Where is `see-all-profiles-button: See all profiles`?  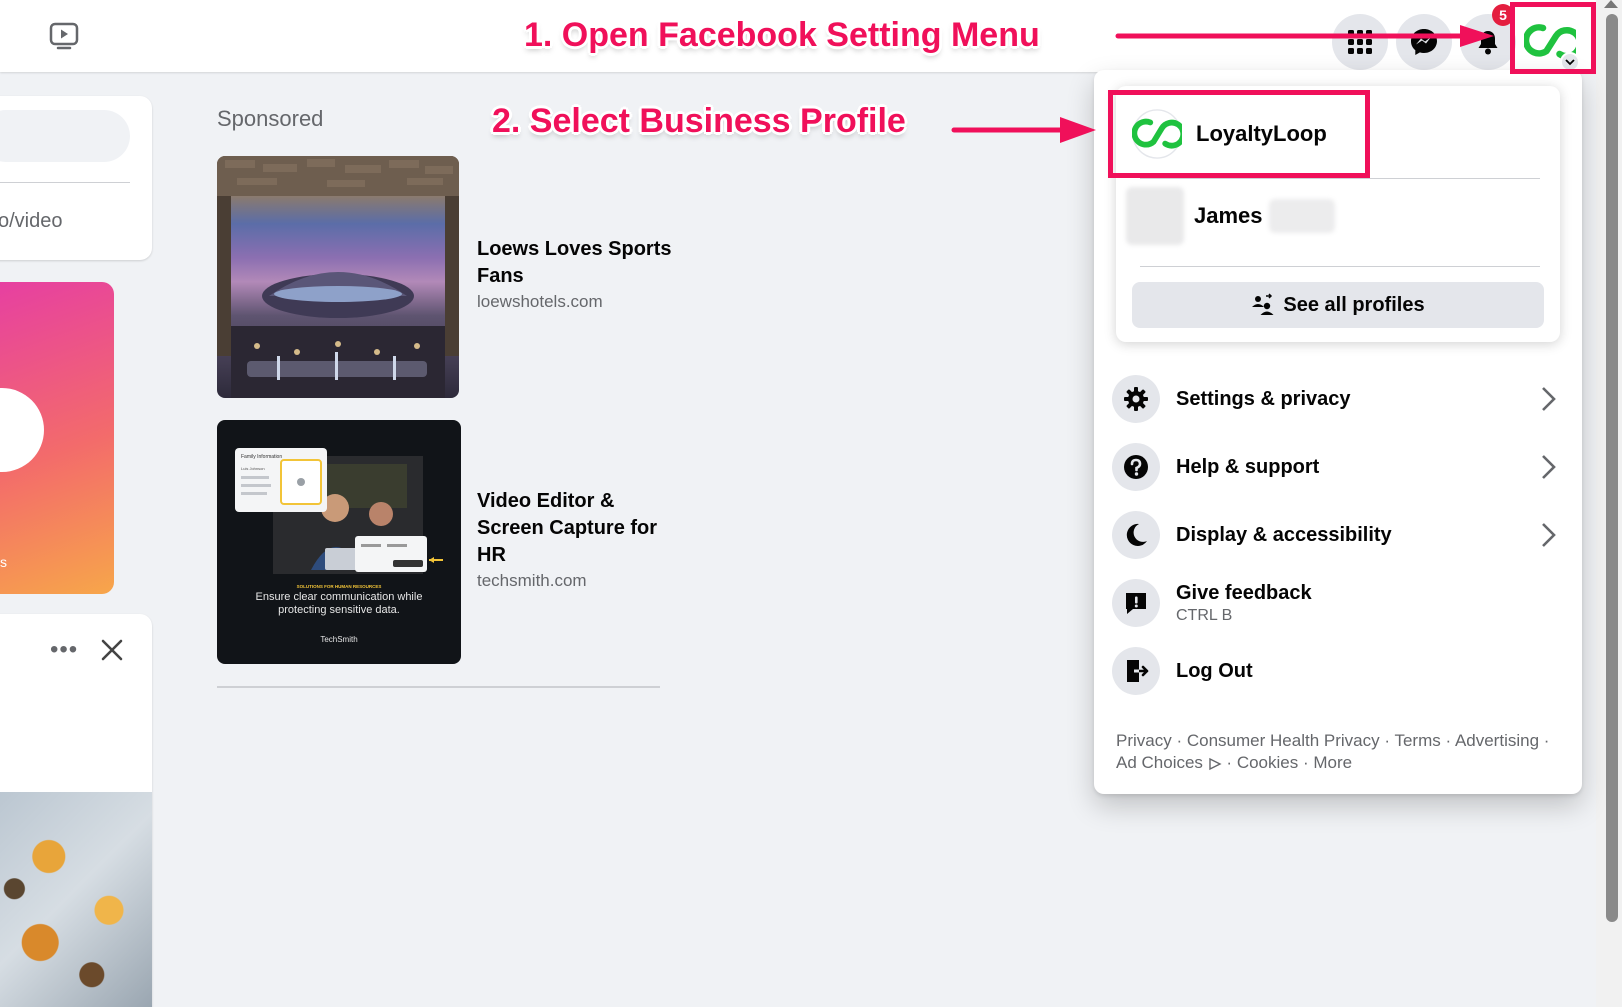
see-all-profiles-button: See all profiles is located at coordinates (1338, 305).